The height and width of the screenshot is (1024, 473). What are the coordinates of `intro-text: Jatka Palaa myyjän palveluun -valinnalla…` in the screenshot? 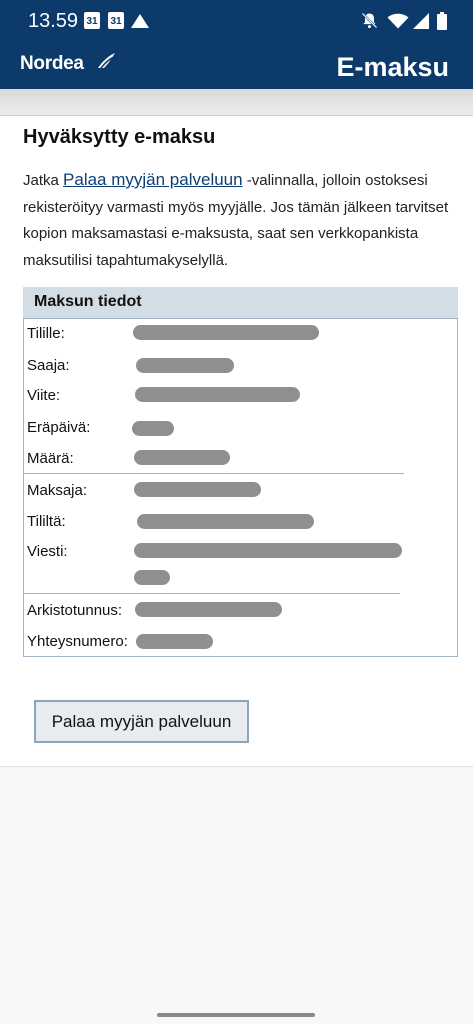 It's located at (243, 220).